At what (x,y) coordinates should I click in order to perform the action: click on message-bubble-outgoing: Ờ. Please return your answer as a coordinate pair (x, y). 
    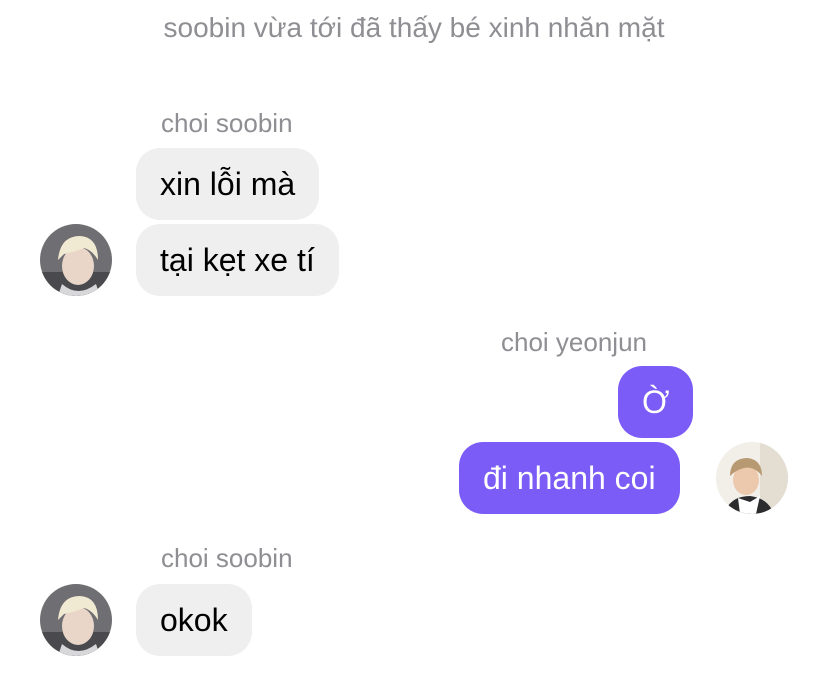
    Looking at the image, I should click on (656, 402).